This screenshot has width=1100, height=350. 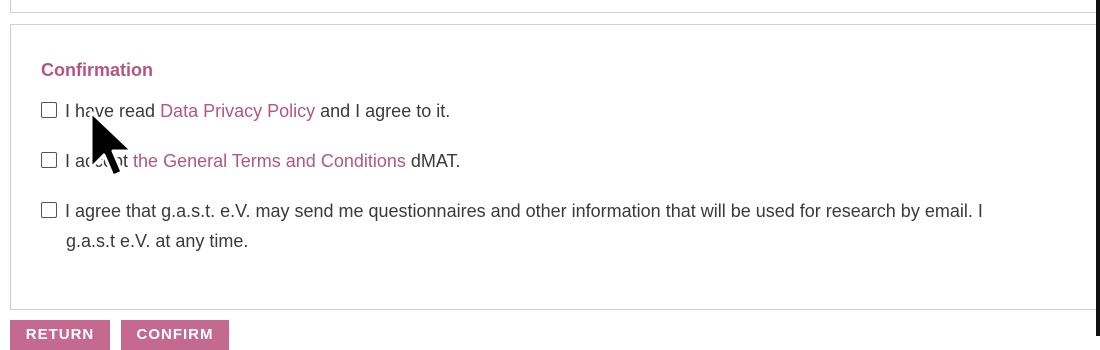 What do you see at coordinates (269, 161) in the screenshot?
I see `terms-link: the General Terms and Conditions` at bounding box center [269, 161].